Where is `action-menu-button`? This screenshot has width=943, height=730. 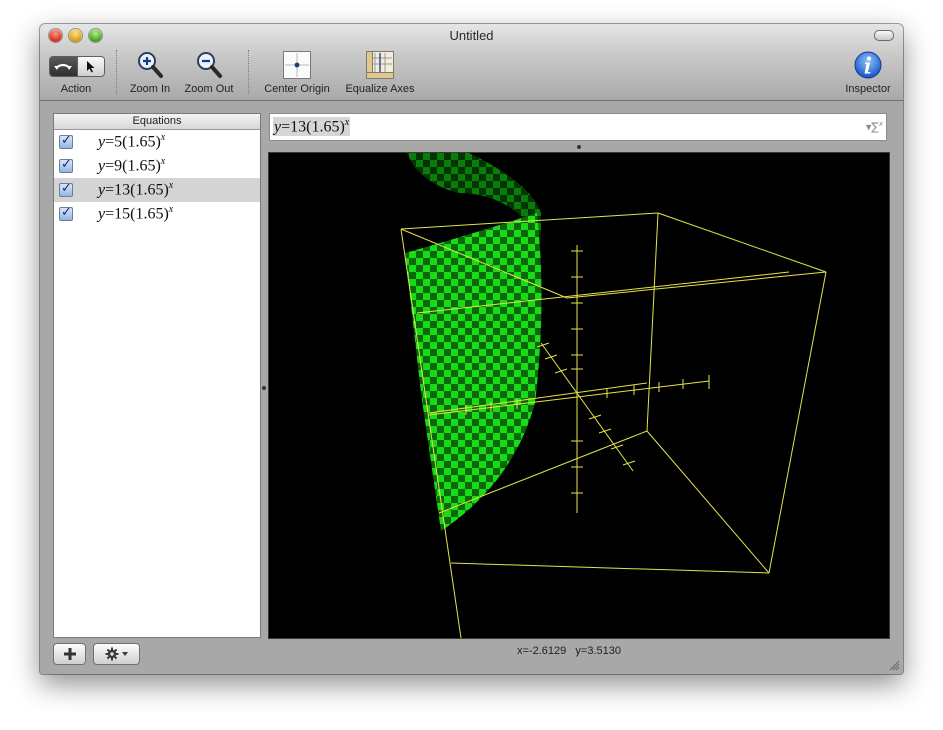 action-menu-button is located at coordinates (116, 654).